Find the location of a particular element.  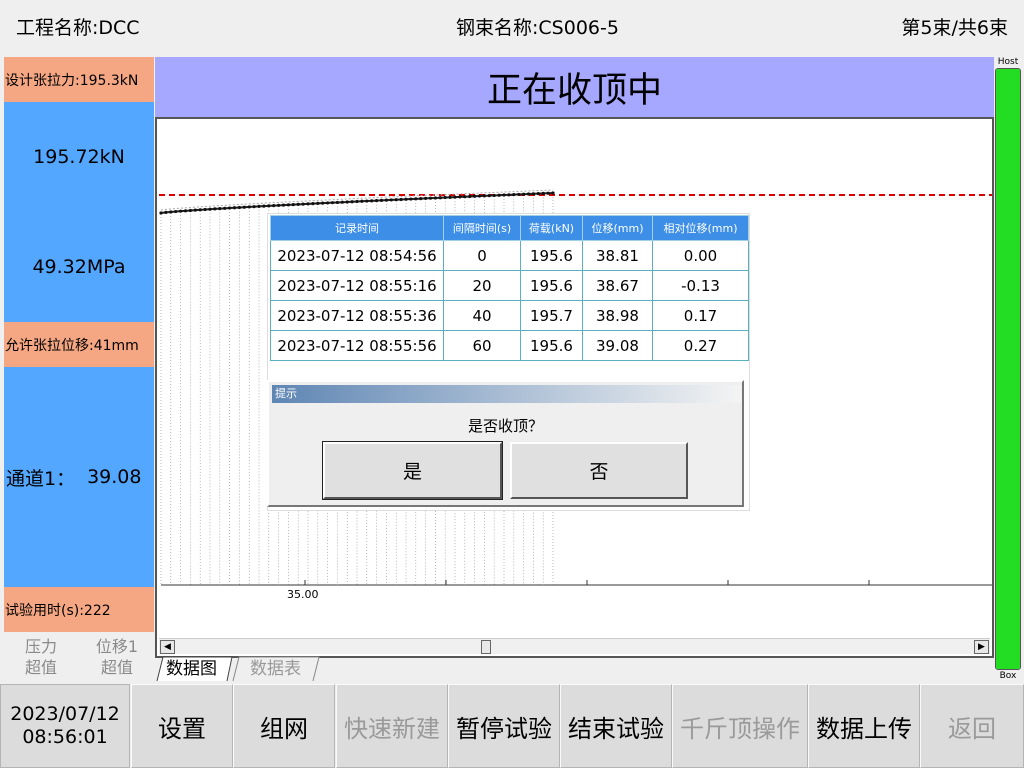

table-cell: 0 is located at coordinates (482, 255).